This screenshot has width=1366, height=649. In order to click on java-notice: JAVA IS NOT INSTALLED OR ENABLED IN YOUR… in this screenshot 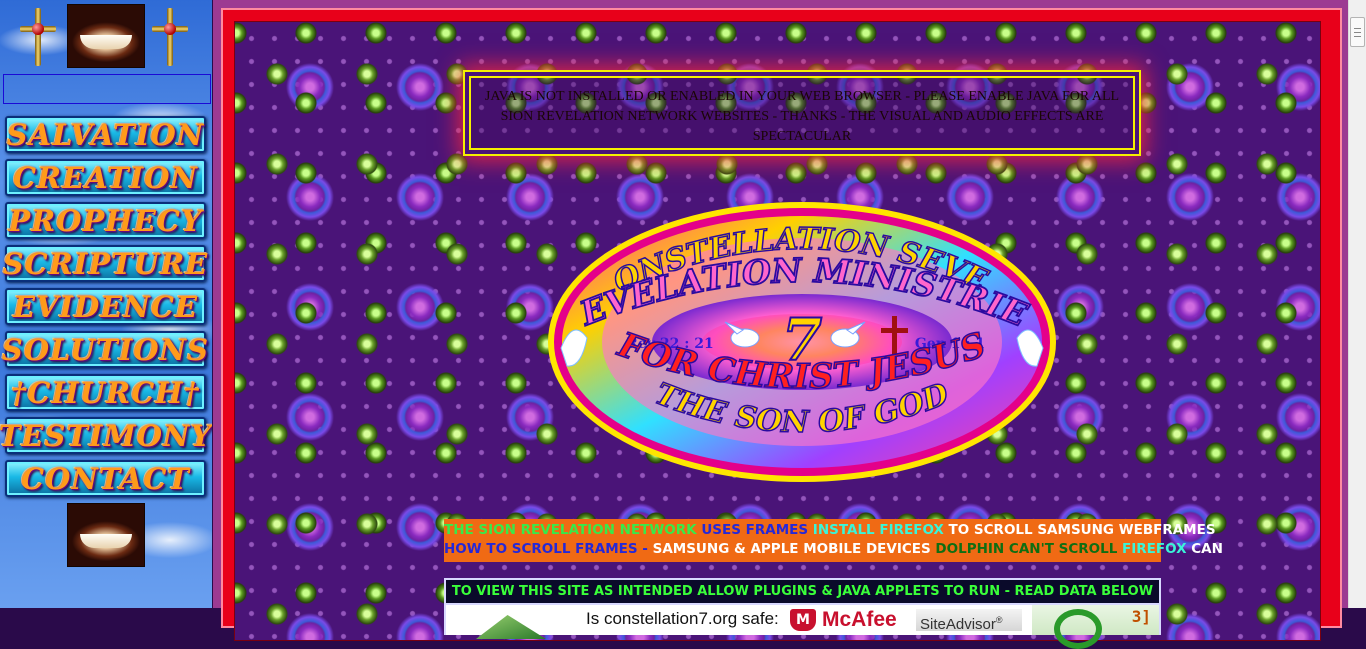, I will do `click(802, 113)`.